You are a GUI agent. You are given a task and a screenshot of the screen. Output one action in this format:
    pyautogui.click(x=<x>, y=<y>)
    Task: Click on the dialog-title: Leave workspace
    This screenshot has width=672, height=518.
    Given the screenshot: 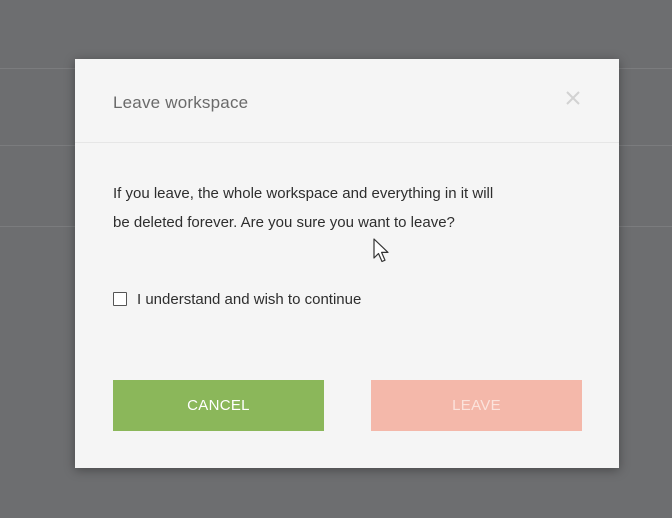 What is the action you would take?
    pyautogui.click(x=181, y=102)
    